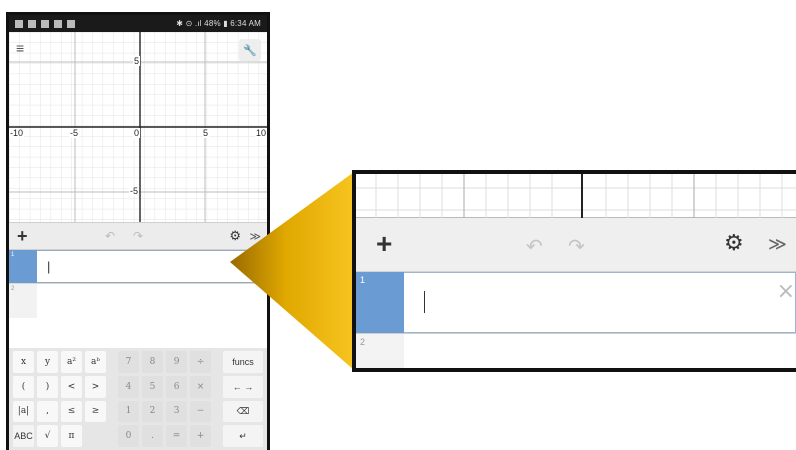  I want to click on expression-input, so click(600, 351).